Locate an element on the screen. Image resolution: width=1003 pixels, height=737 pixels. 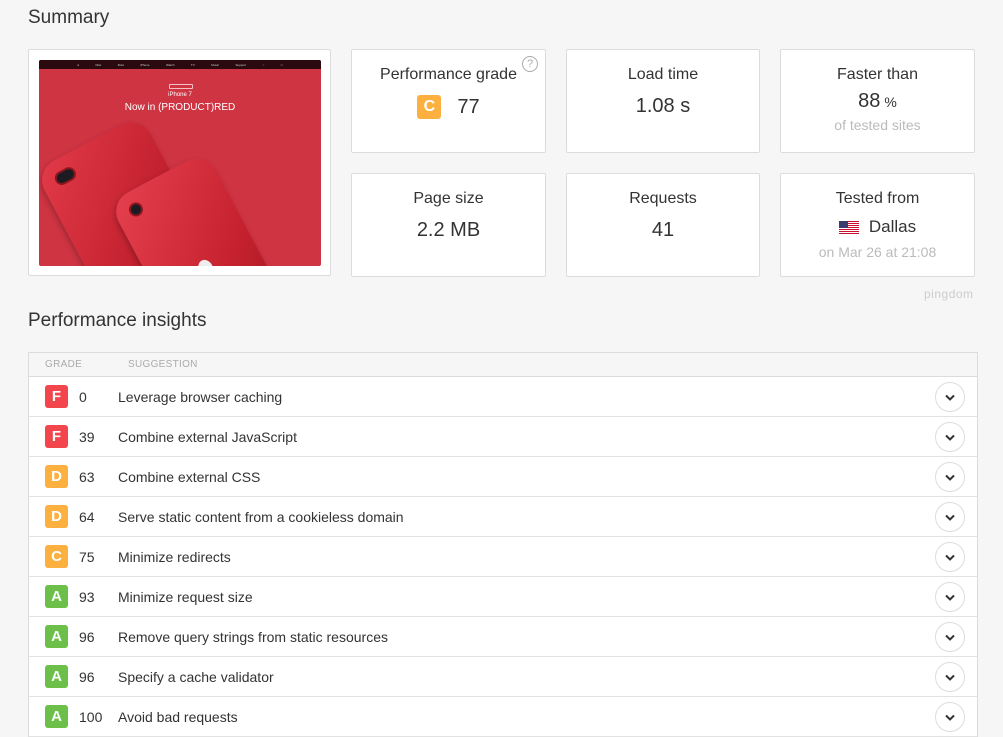
load-time-card: Load time 1.08 s is located at coordinates (663, 101).